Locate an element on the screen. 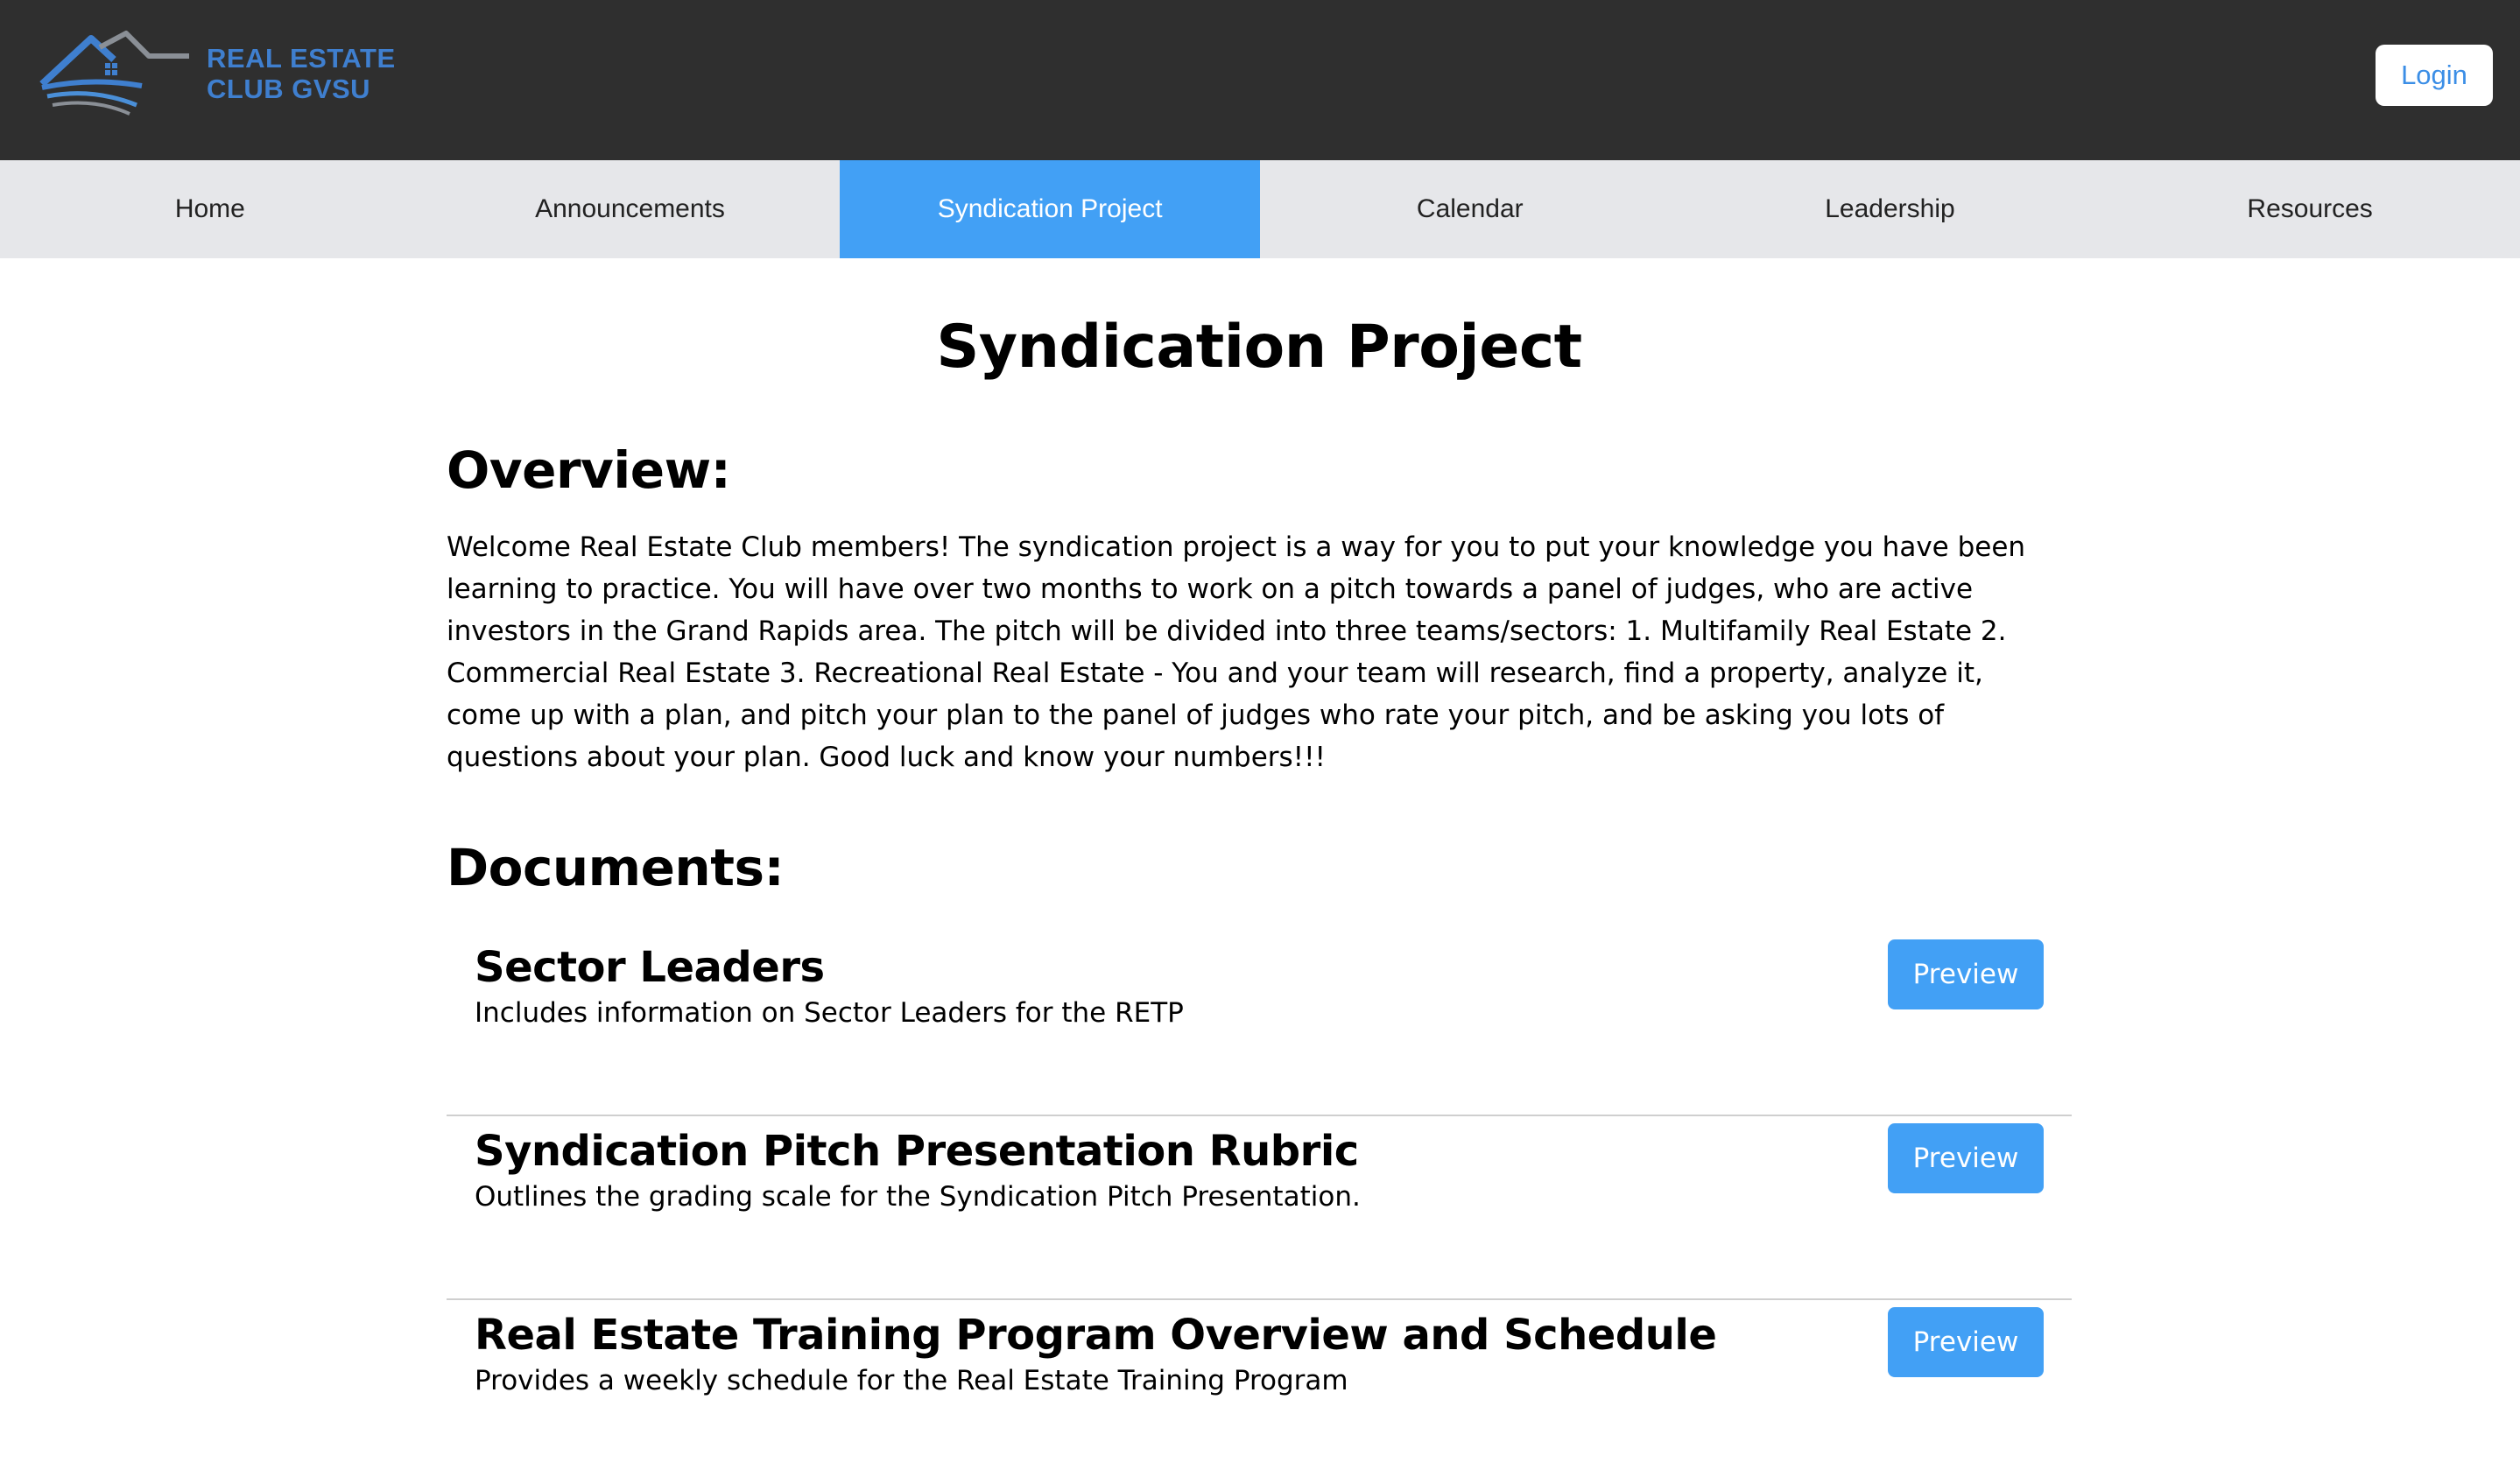 The width and height of the screenshot is (2520, 1484). nav-item-leadership: Leadership is located at coordinates (1890, 209).